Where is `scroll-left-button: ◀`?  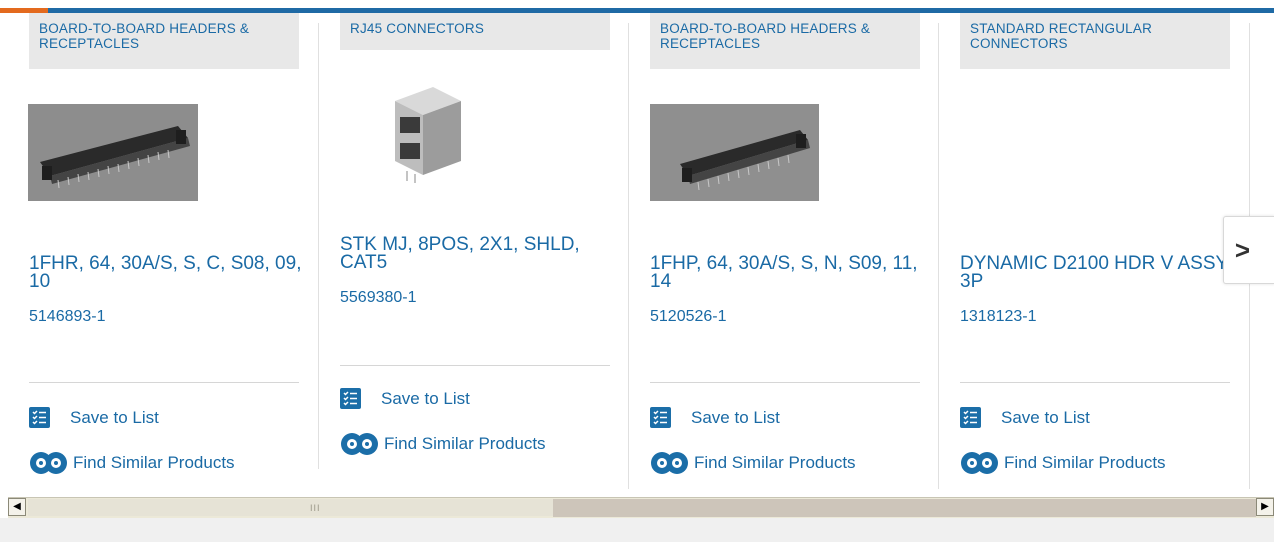 scroll-left-button: ◀ is located at coordinates (17, 507).